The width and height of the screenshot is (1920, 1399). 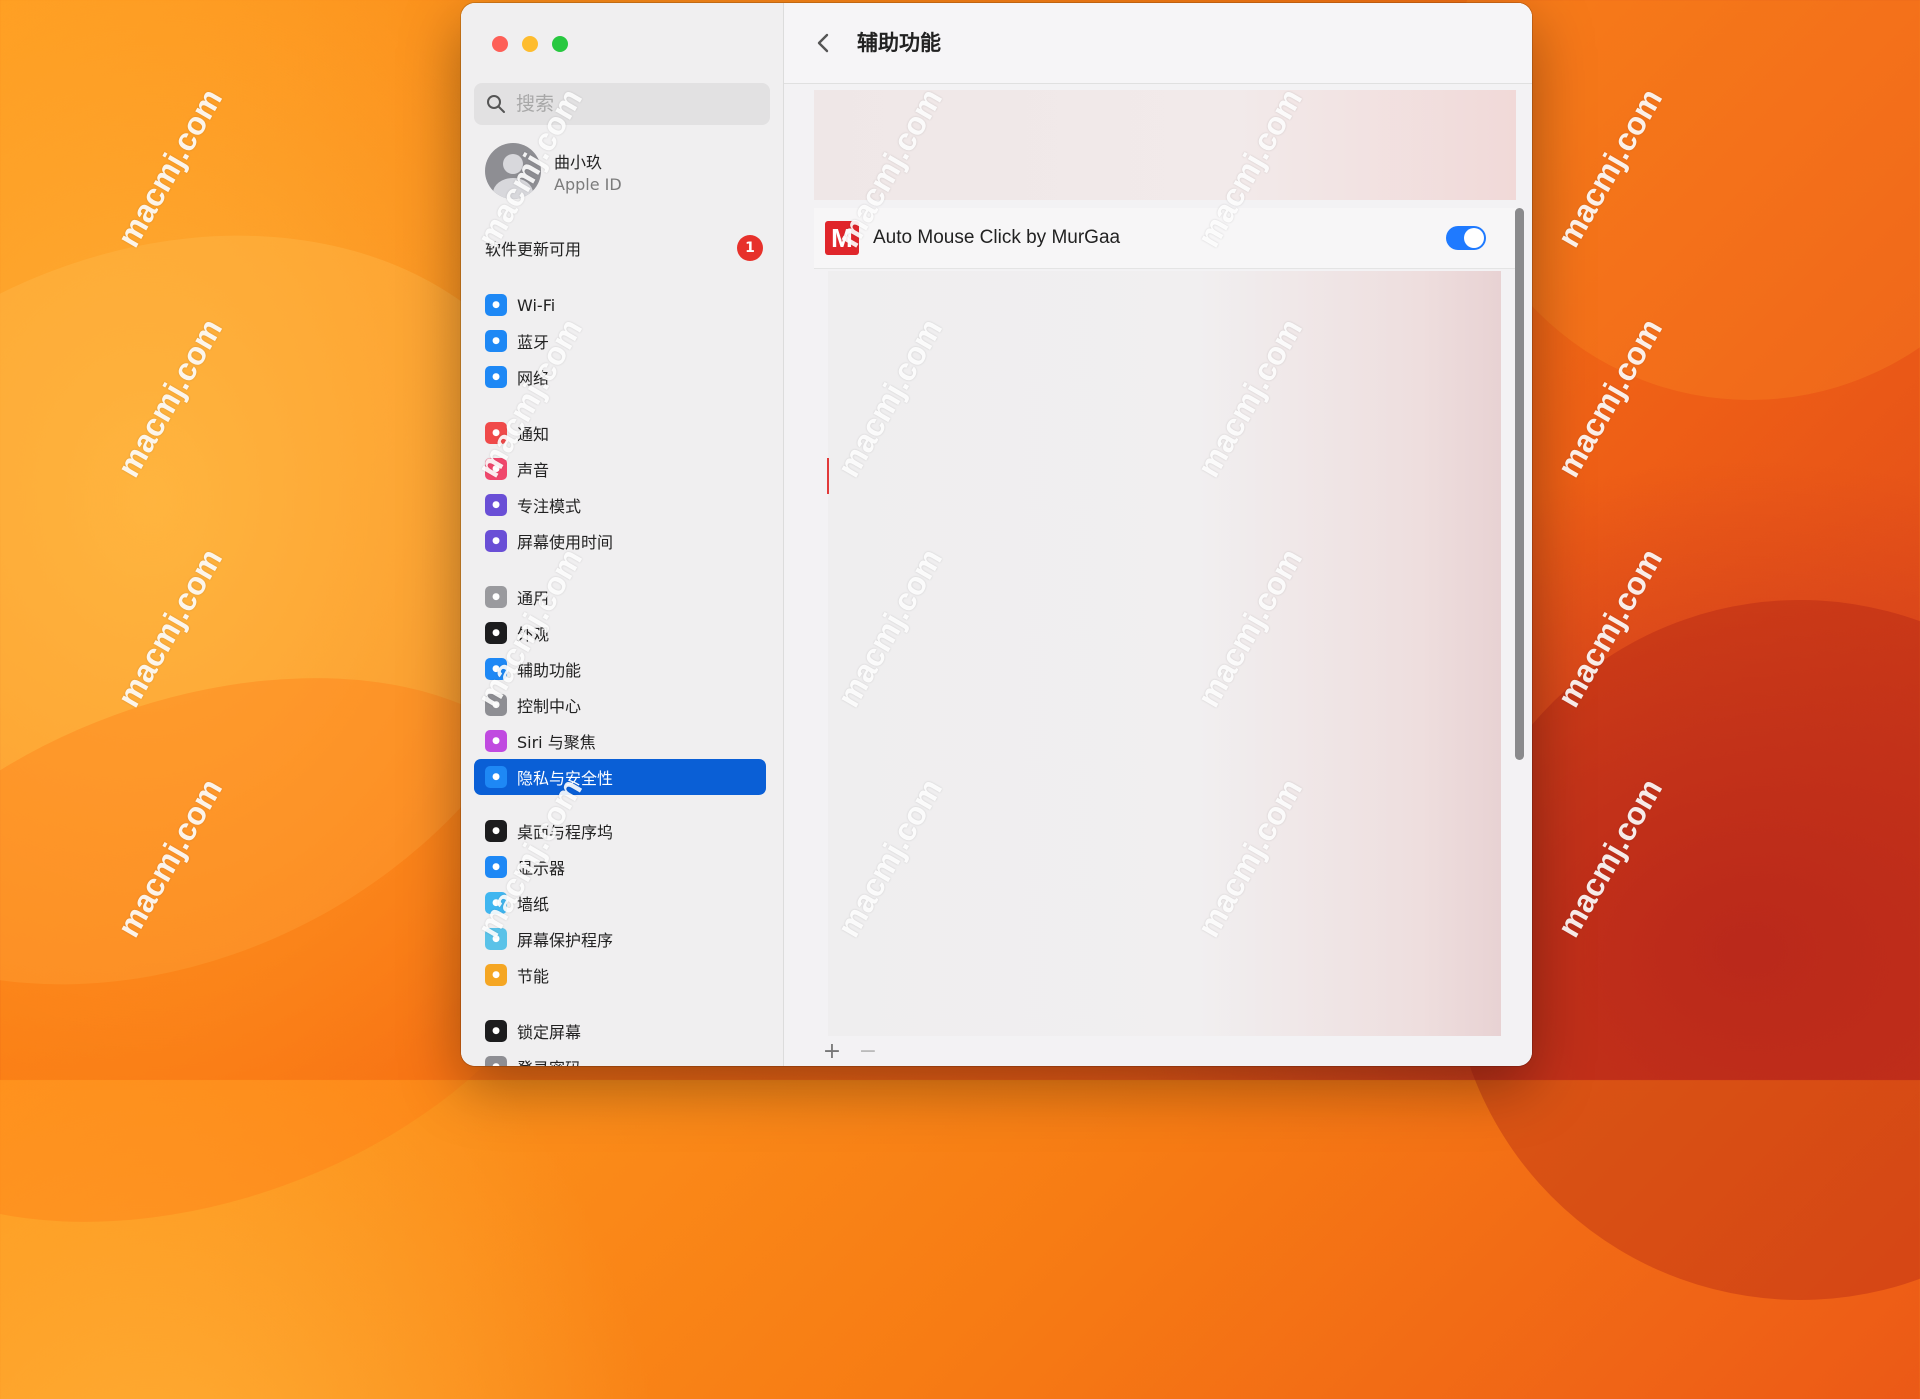 I want to click on text-cursor, so click(x=828, y=476).